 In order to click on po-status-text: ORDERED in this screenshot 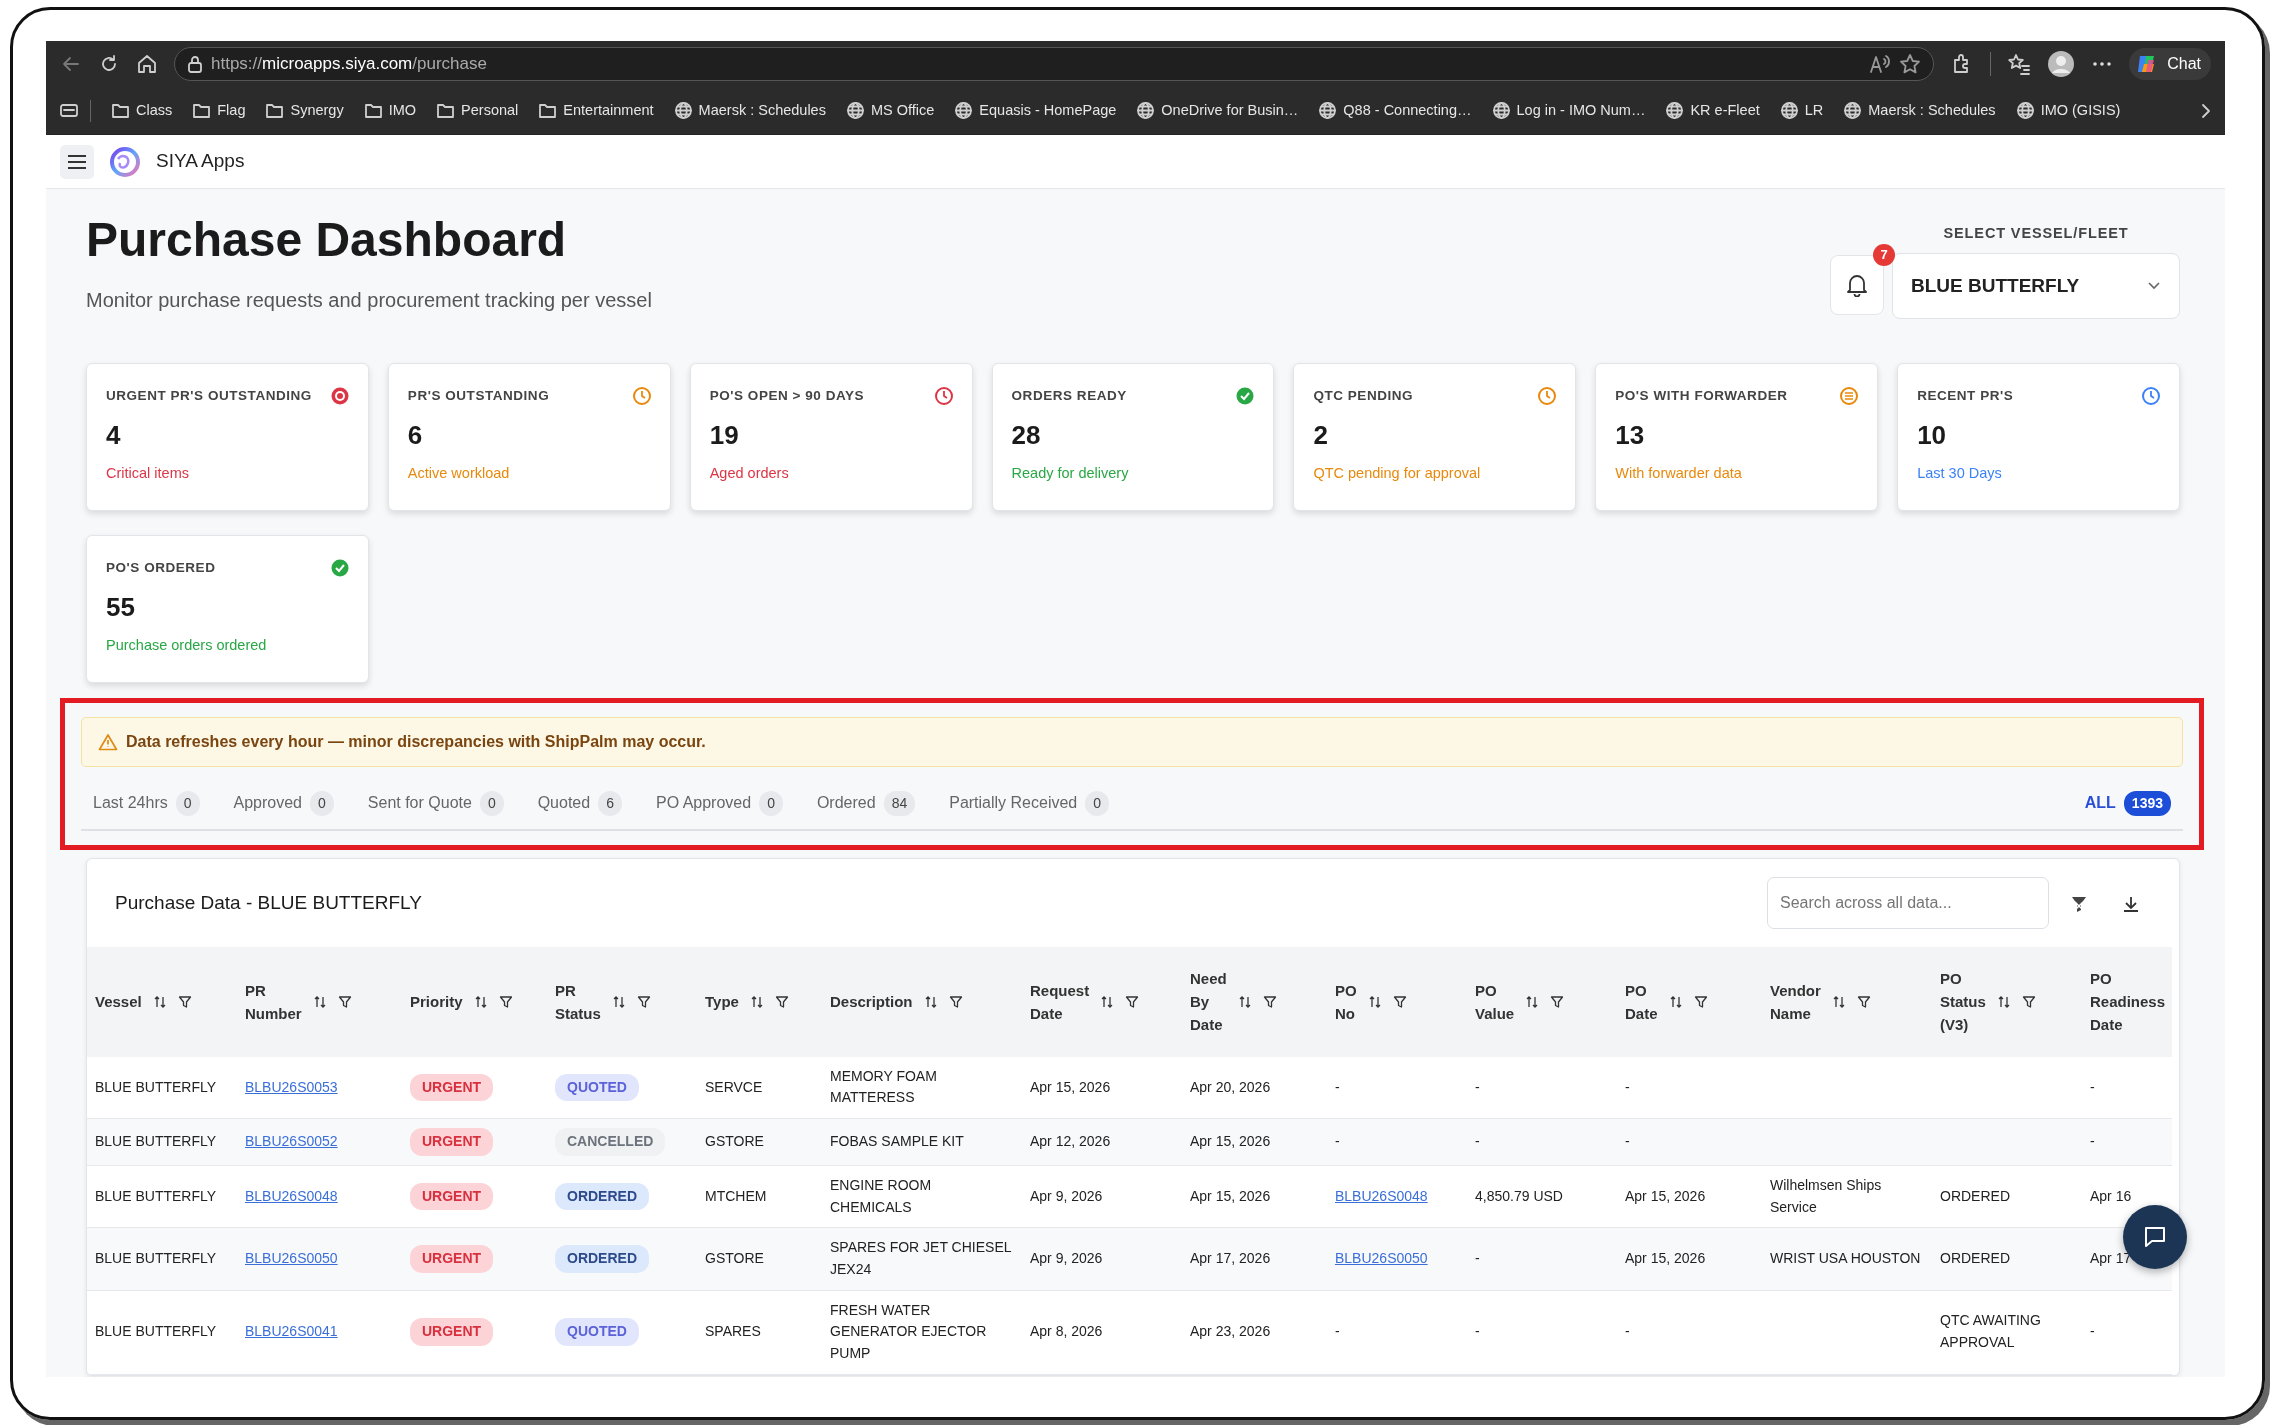, I will do `click(1975, 1258)`.